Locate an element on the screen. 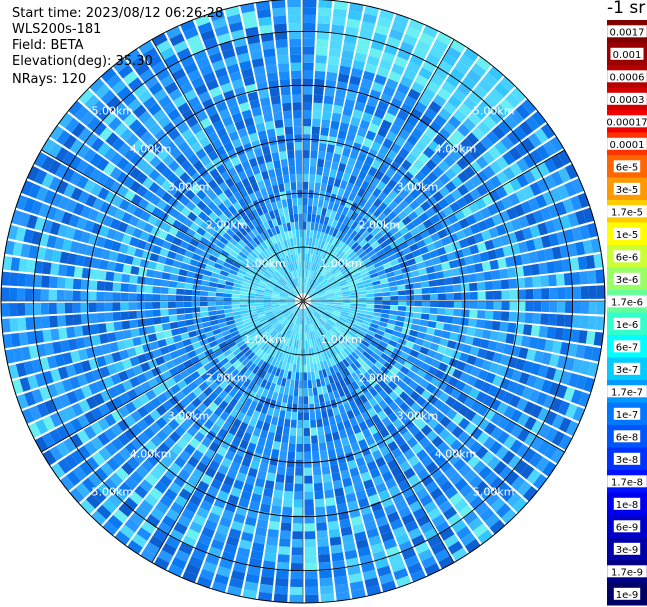  colorbar-tick-label: 0.0001 is located at coordinates (627, 145).